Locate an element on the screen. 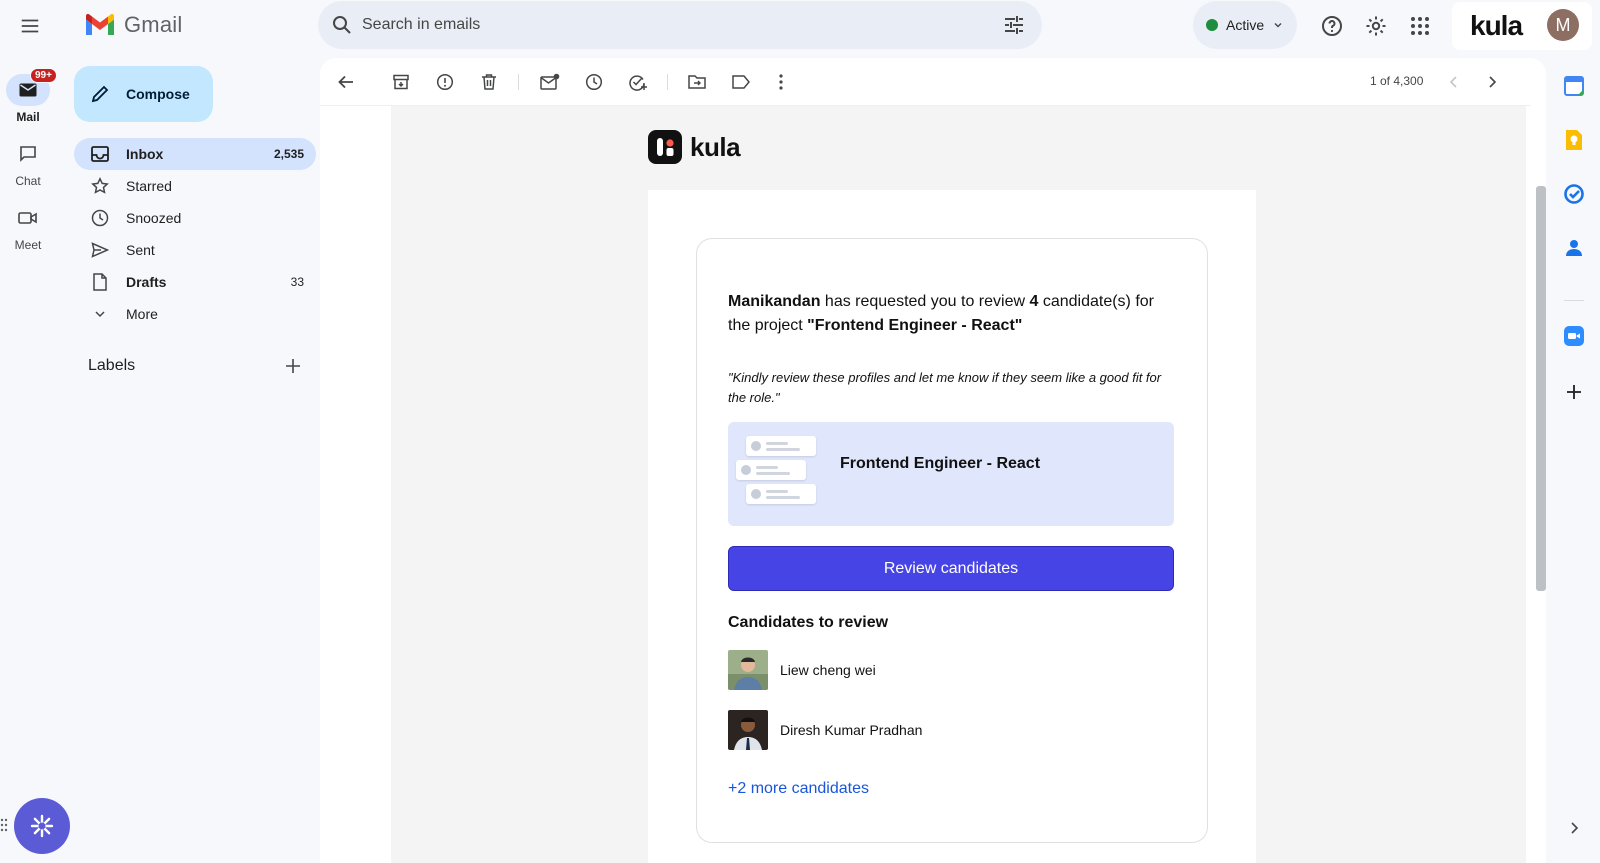 Image resolution: width=1600 pixels, height=863 pixels. compose-label: Compose is located at coordinates (158, 94).